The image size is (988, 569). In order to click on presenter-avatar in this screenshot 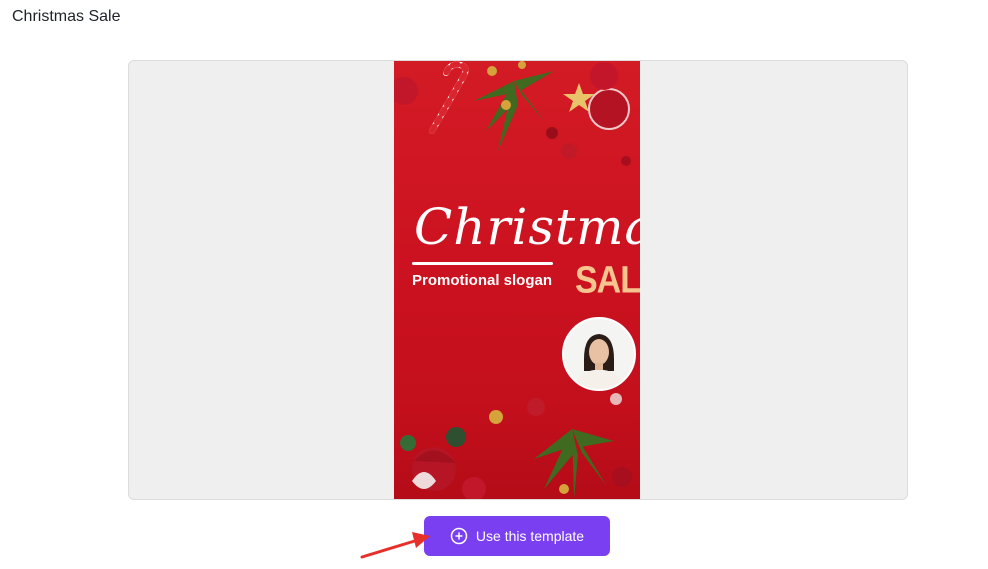, I will do `click(599, 354)`.